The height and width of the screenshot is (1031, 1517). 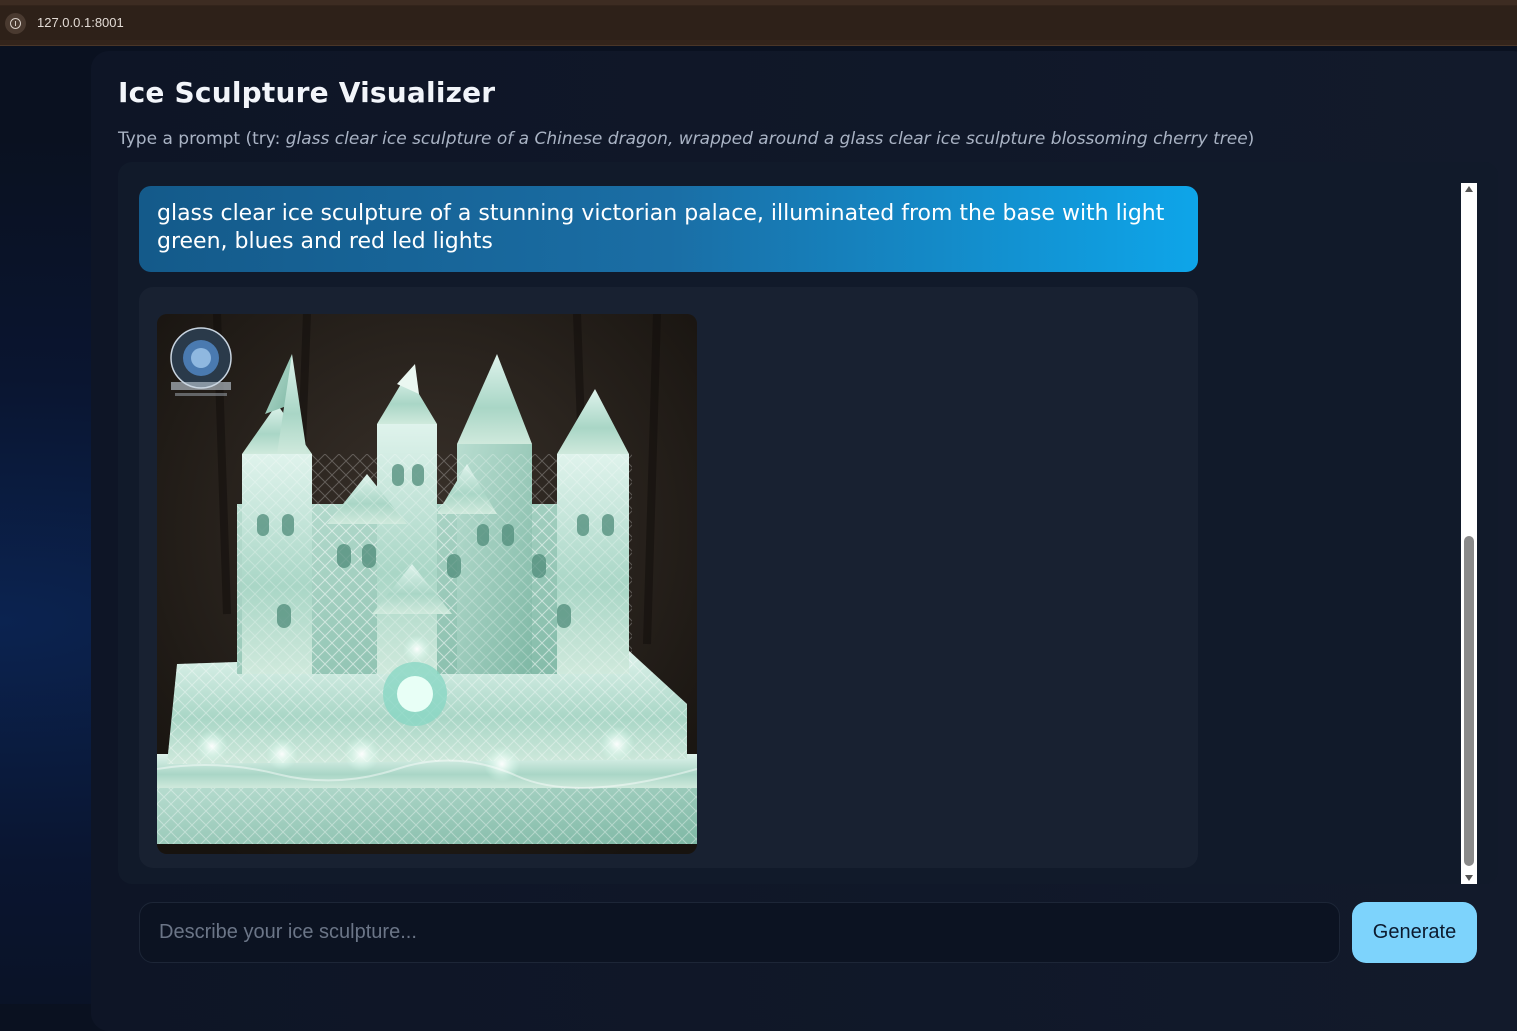 I want to click on address-bar, so click(x=758, y=23).